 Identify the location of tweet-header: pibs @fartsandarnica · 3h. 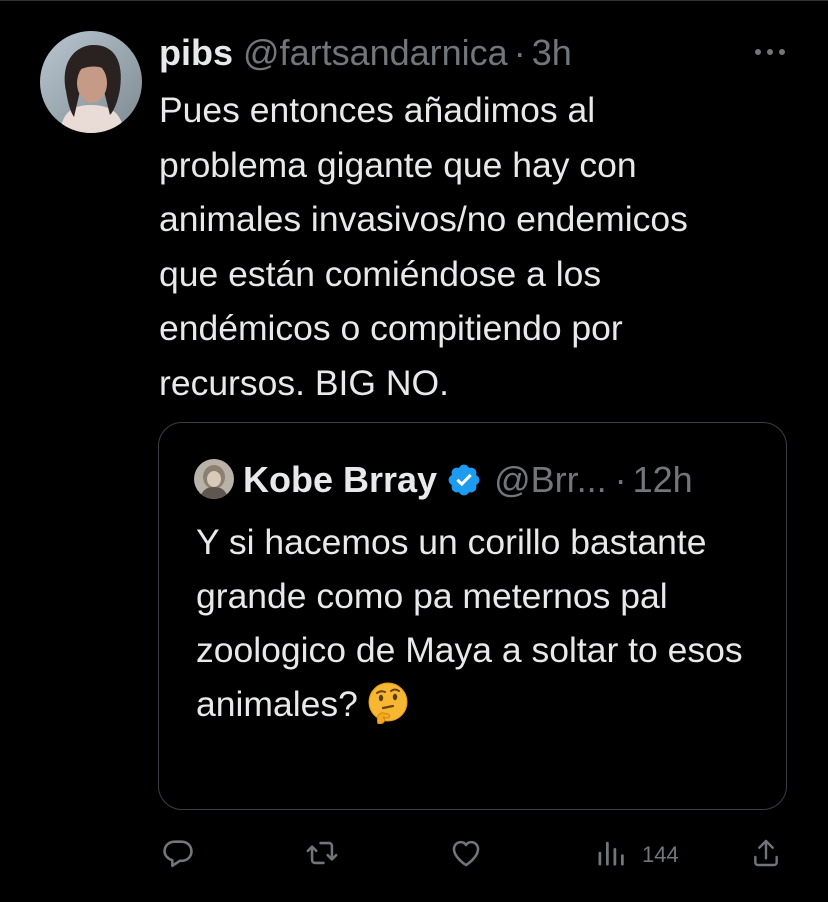
(365, 53).